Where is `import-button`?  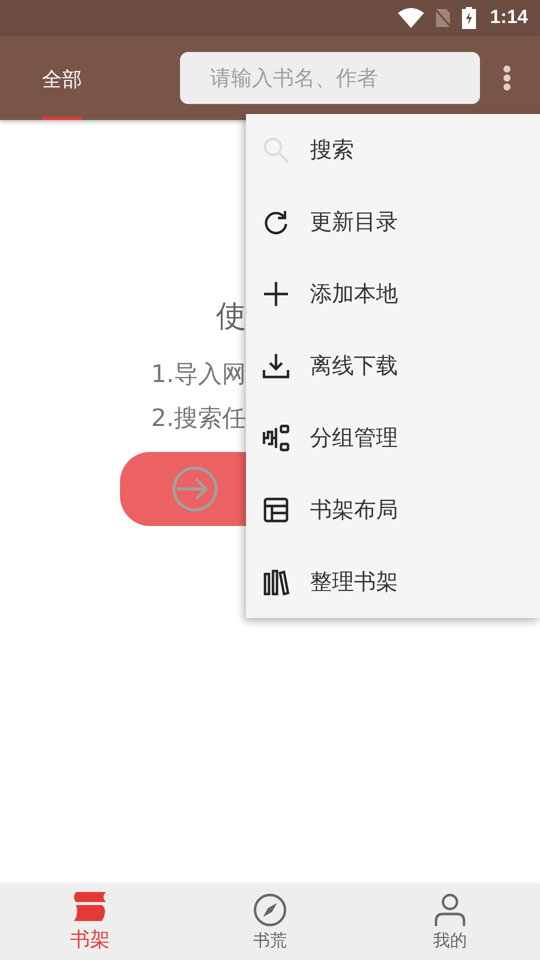 import-button is located at coordinates (183, 489).